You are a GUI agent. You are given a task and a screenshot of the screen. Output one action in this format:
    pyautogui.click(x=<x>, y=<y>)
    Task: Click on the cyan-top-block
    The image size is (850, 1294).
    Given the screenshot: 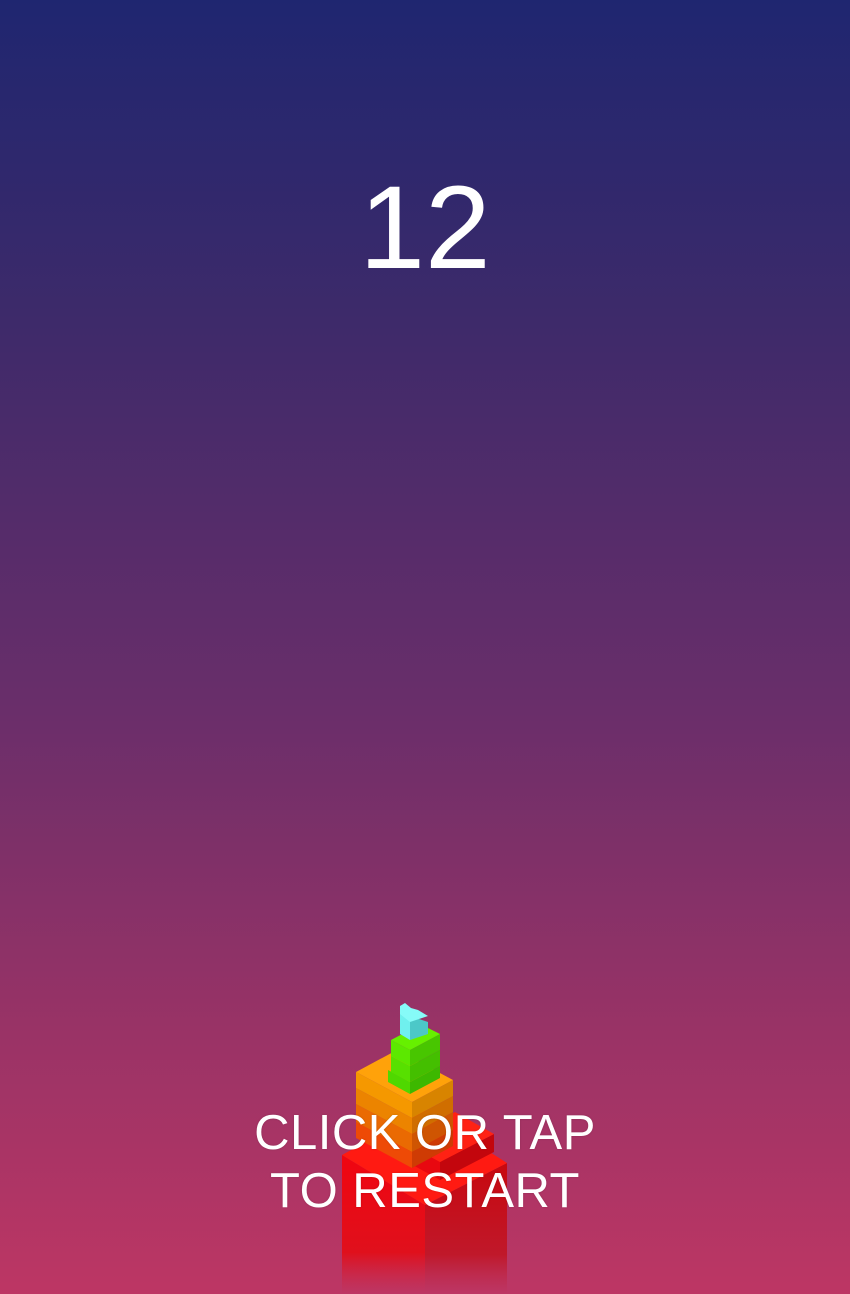 What is the action you would take?
    pyautogui.click(x=414, y=1021)
    